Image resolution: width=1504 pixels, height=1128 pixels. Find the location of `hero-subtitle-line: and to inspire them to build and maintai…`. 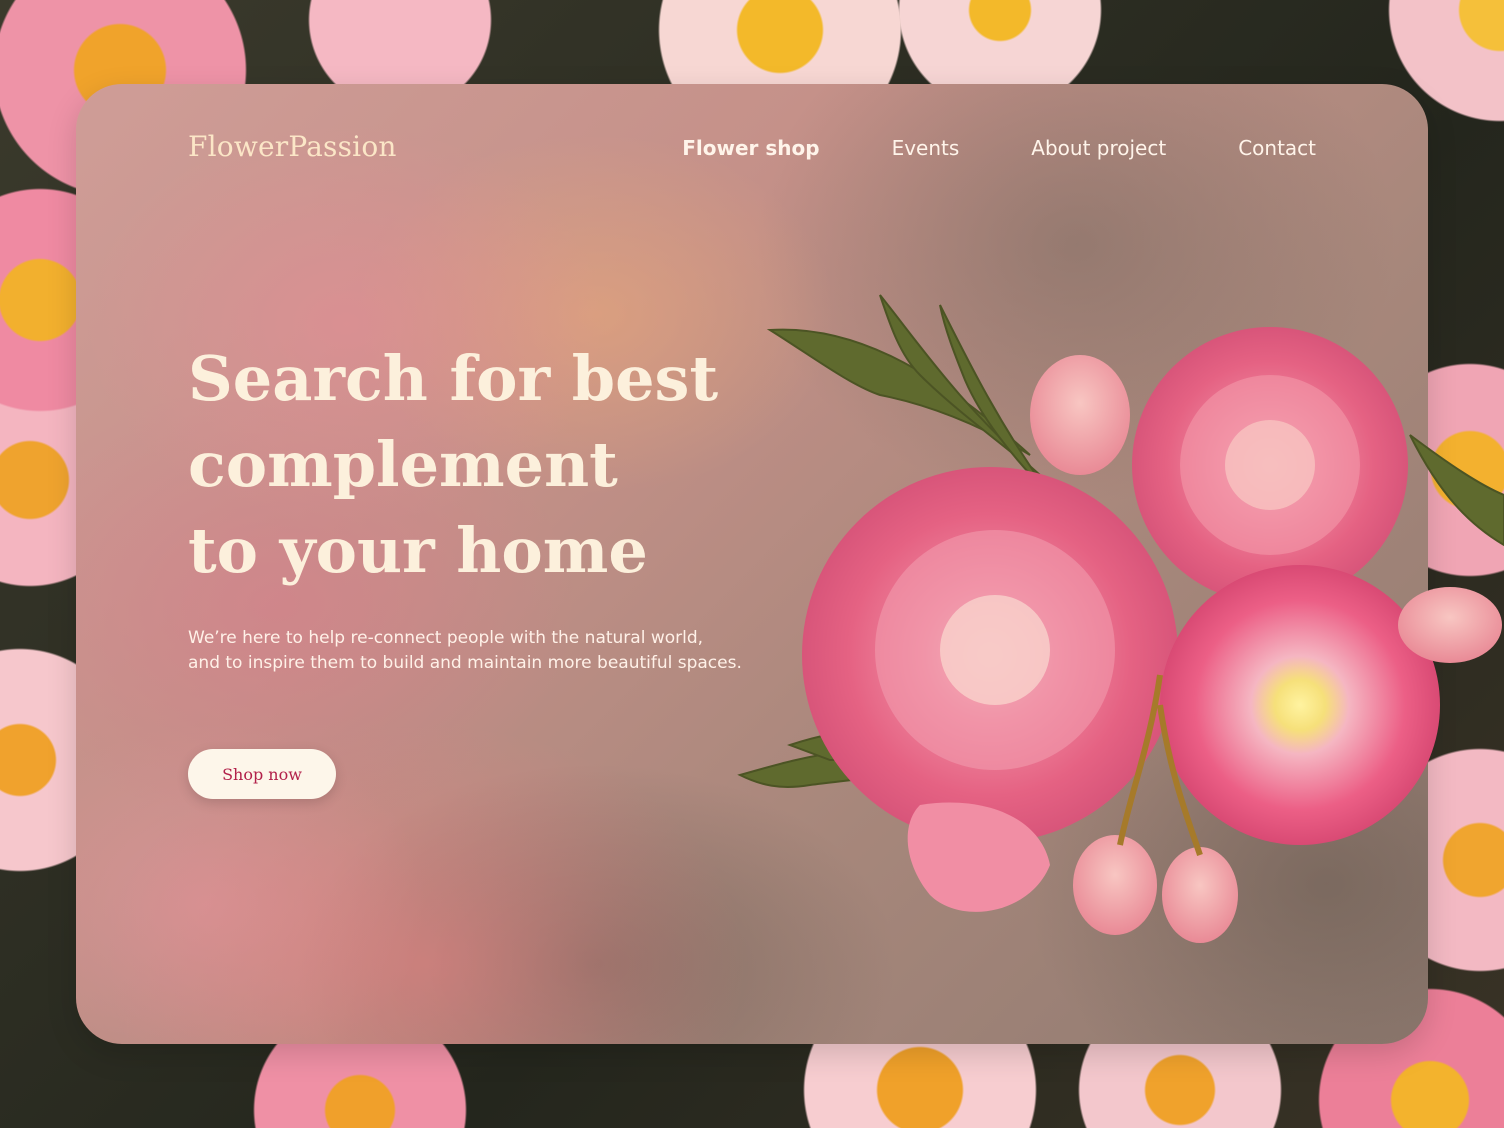

hero-subtitle-line: and to inspire them to build and maintai… is located at coordinates (465, 663).